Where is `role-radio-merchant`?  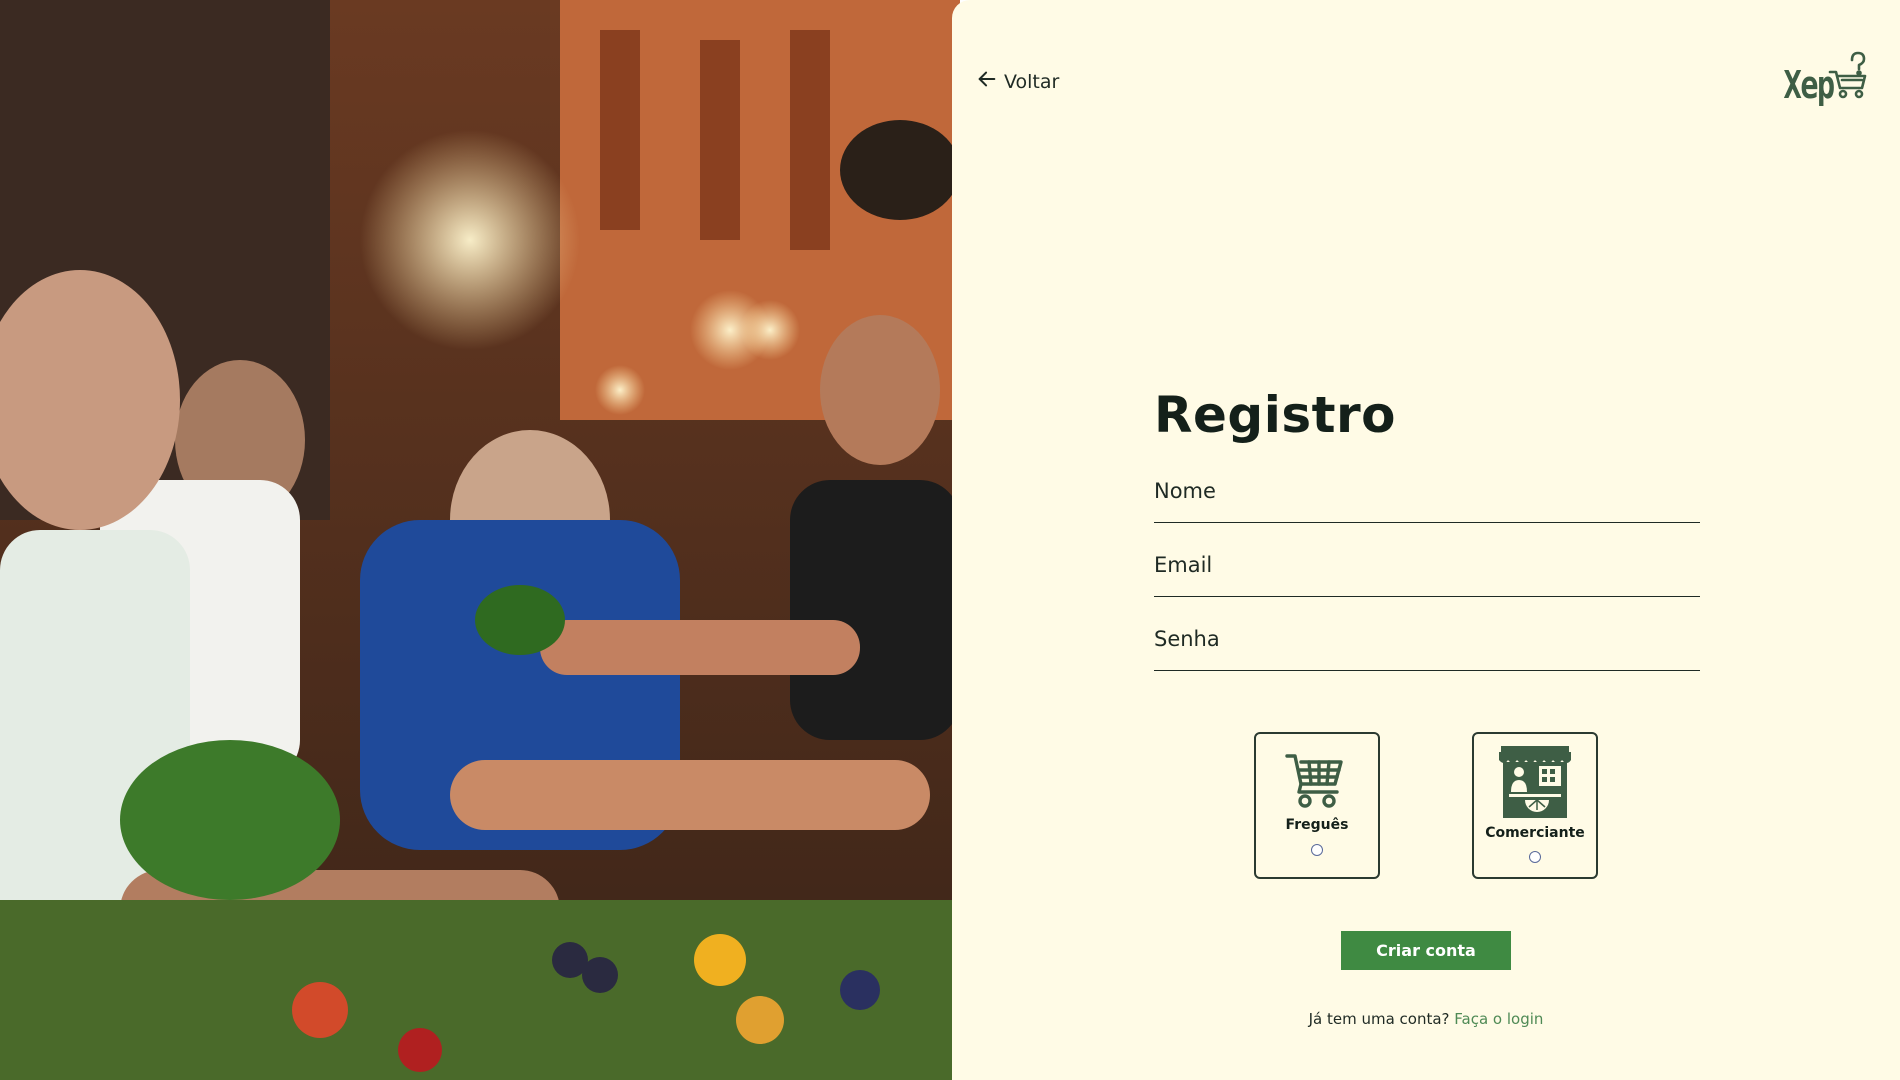
role-radio-merchant is located at coordinates (1535, 857).